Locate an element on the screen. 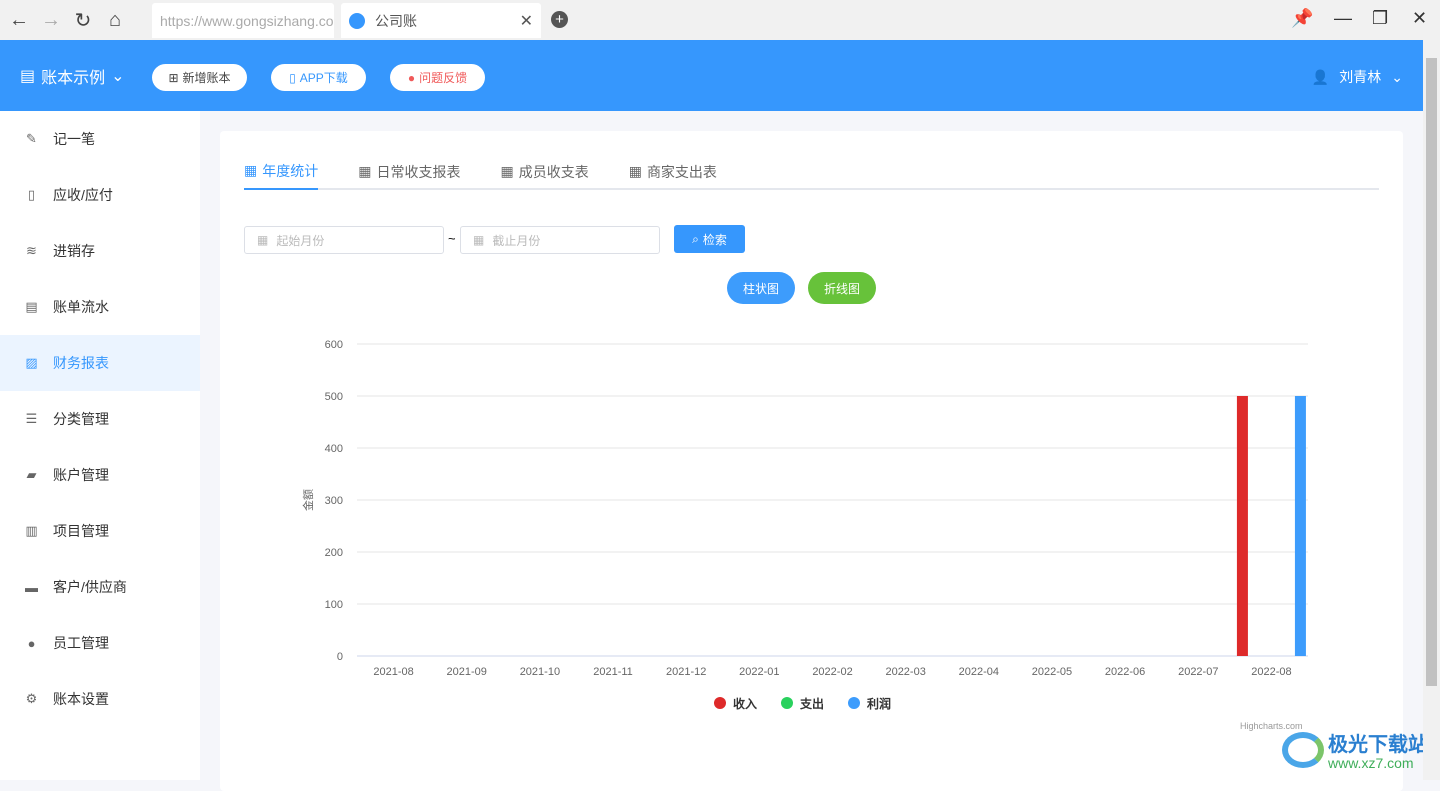 This screenshot has height=791, width=1440. tab-title: 公司账 is located at coordinates (396, 20).